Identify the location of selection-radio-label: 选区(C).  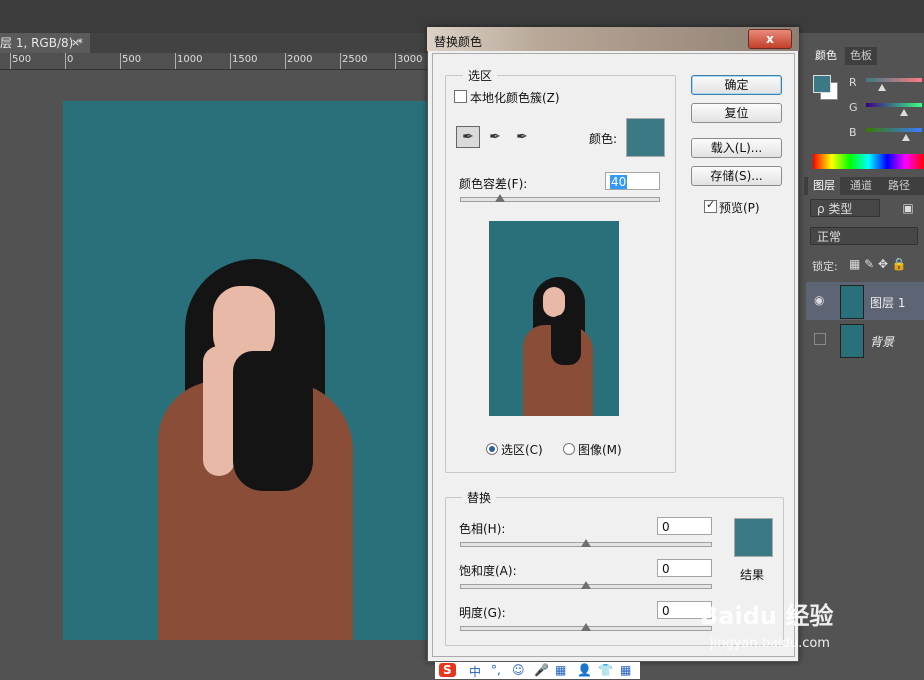
(522, 450).